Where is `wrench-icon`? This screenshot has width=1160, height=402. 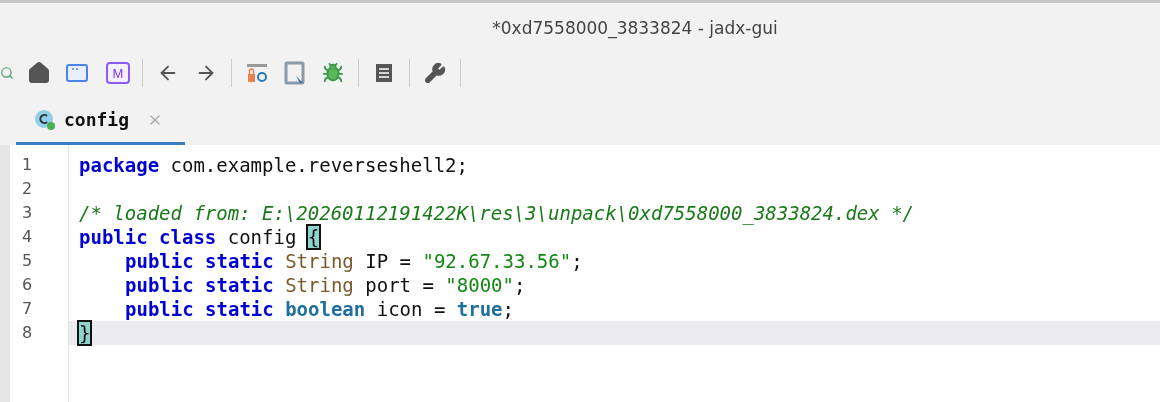 wrench-icon is located at coordinates (435, 73).